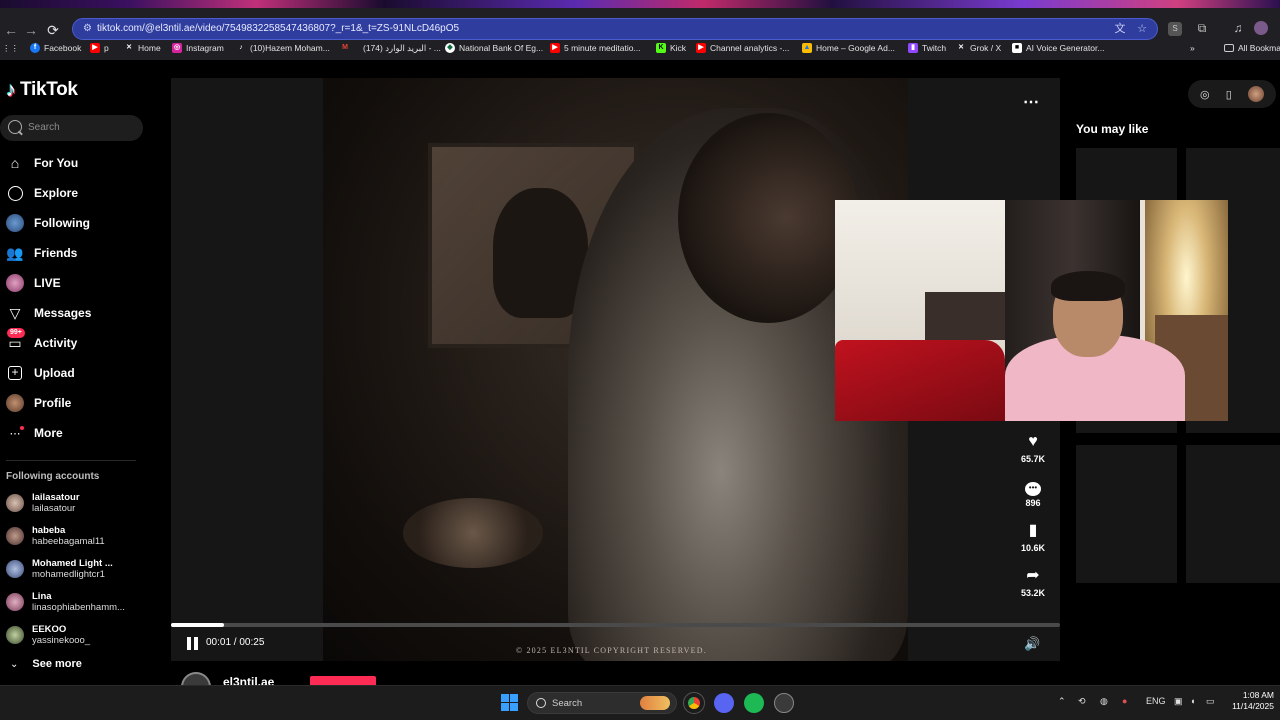 The image size is (1280, 720). What do you see at coordinates (198, 625) in the screenshot?
I see `video-progress-fill` at bounding box center [198, 625].